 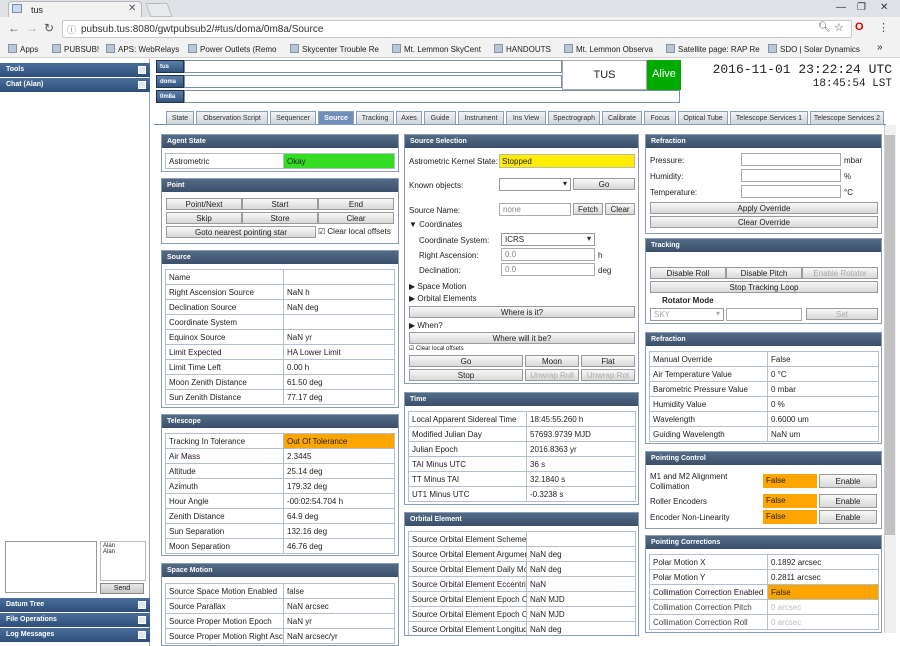 What do you see at coordinates (122, 588) in the screenshot?
I see `send-button: Send` at bounding box center [122, 588].